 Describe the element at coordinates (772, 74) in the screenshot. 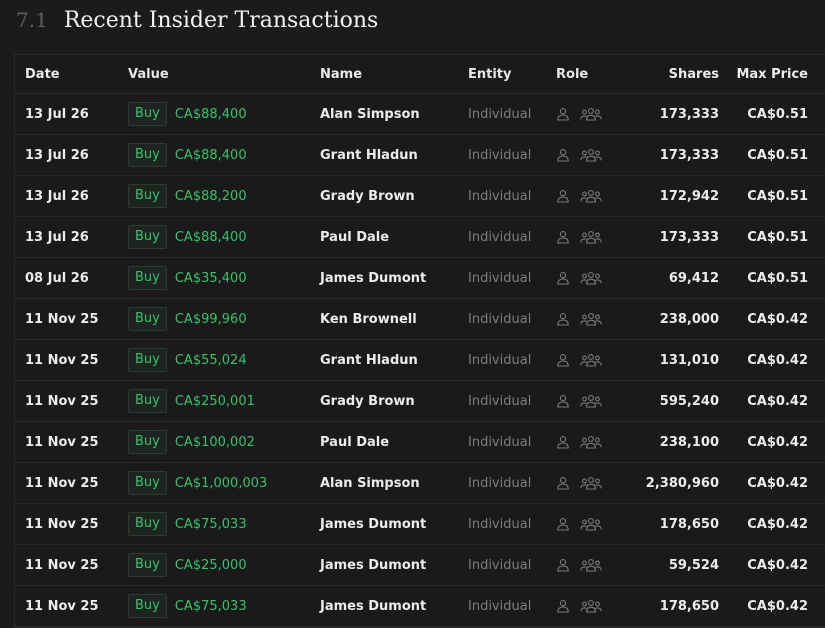

I see `column-header-max-price: Max Price` at that location.